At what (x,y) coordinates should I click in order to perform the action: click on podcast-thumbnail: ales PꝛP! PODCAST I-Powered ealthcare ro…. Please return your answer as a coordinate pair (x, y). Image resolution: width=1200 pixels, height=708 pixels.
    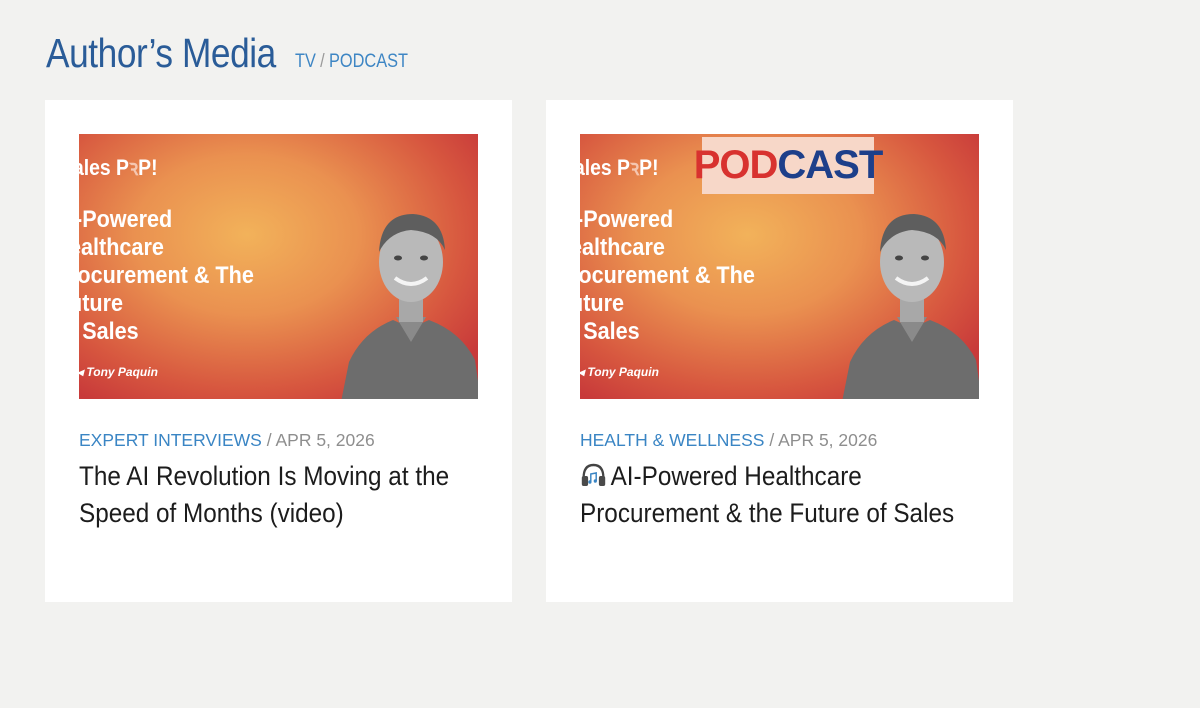
    Looking at the image, I should click on (779, 266).